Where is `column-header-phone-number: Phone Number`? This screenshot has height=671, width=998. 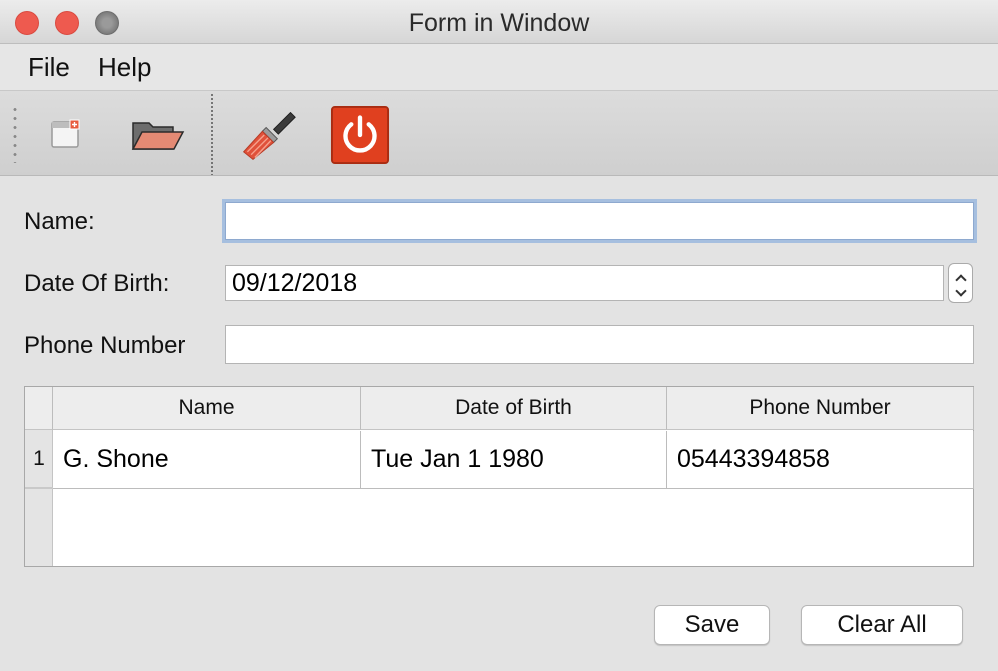
column-header-phone-number: Phone Number is located at coordinates (820, 408).